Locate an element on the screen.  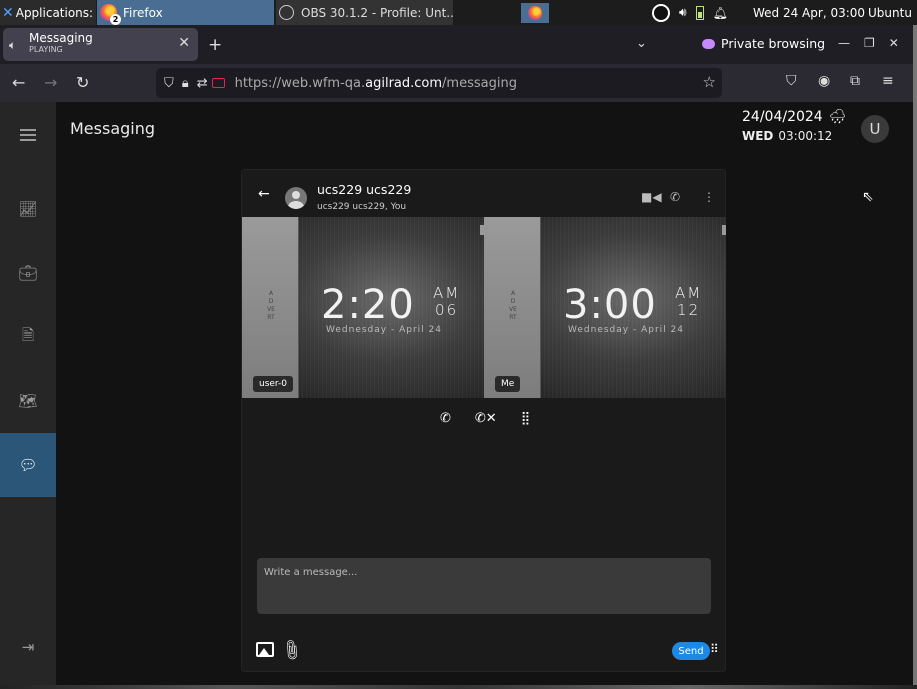
account-icon: ◉ is located at coordinates (824, 81).